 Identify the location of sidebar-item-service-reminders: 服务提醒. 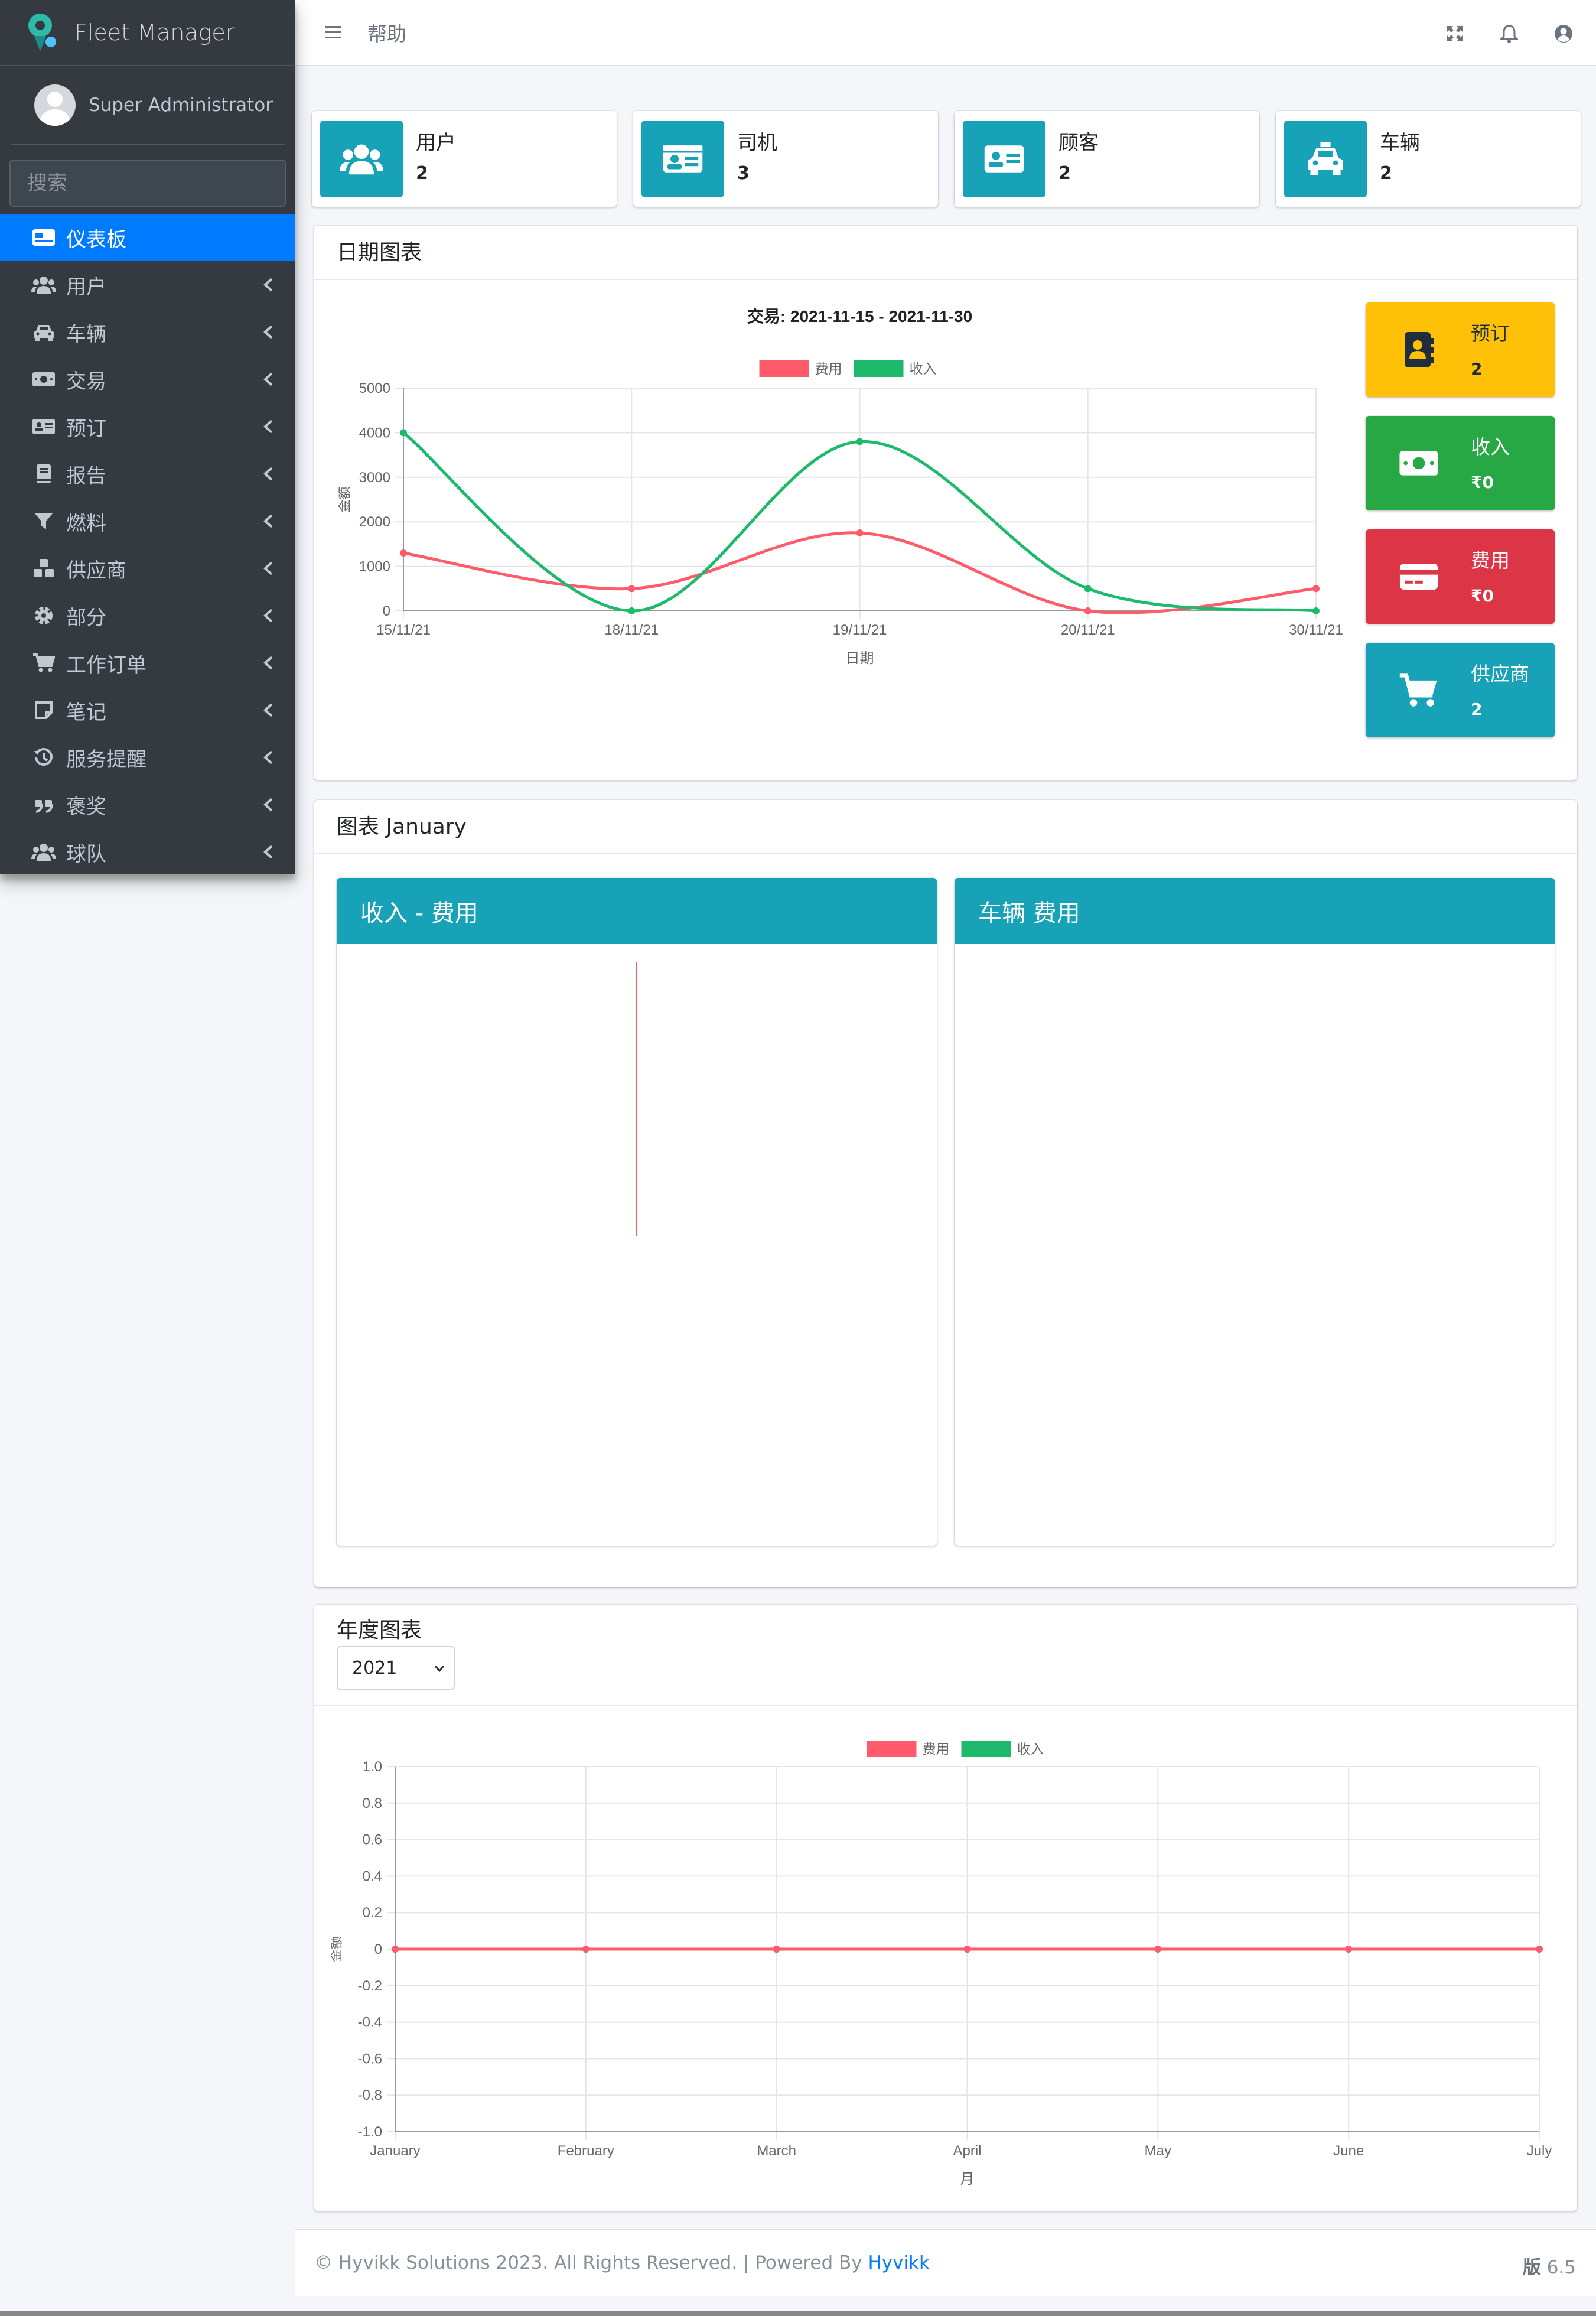
(147, 757).